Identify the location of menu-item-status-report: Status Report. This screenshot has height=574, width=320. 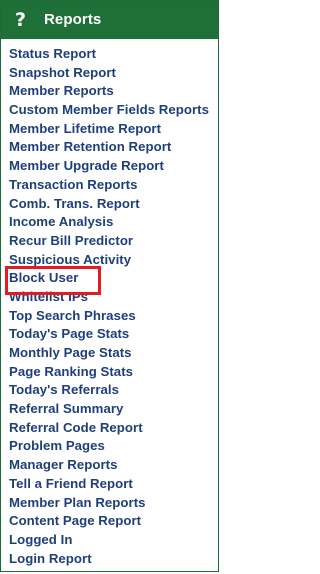
(109, 54).